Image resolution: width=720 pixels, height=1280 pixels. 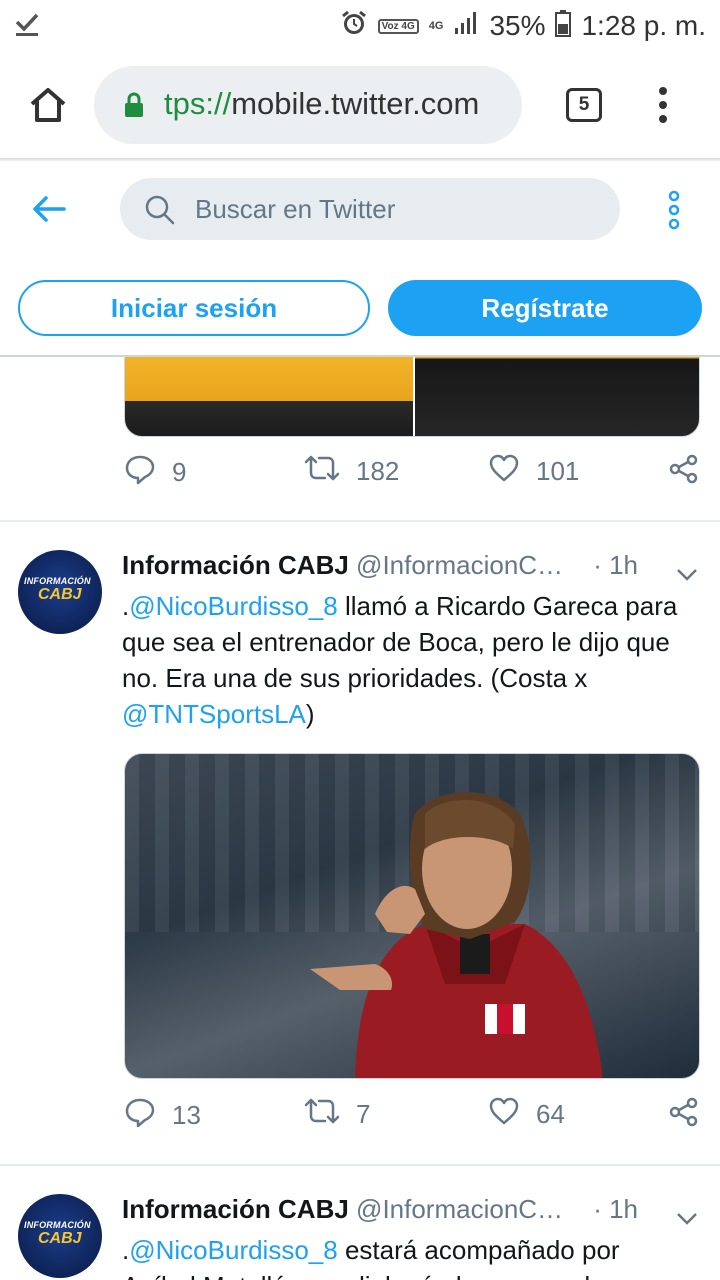 What do you see at coordinates (363, 1114) in the screenshot?
I see `retweet-count: 7` at bounding box center [363, 1114].